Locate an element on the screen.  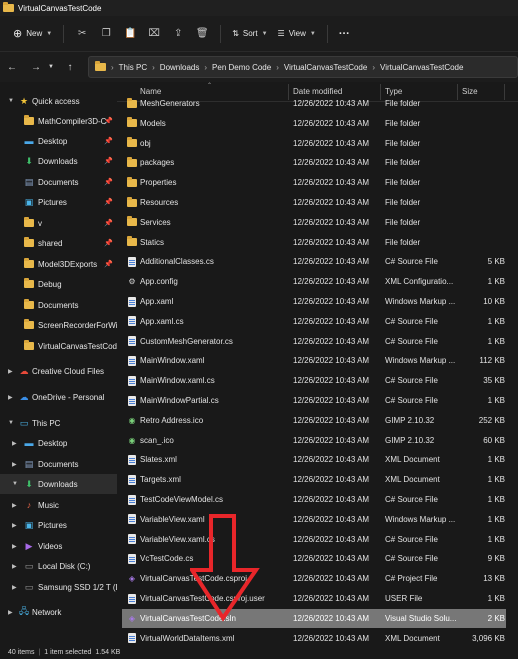
sidebar-item-screenrecorder: ScreenRecorderForWir is located at coordinates (58, 325).